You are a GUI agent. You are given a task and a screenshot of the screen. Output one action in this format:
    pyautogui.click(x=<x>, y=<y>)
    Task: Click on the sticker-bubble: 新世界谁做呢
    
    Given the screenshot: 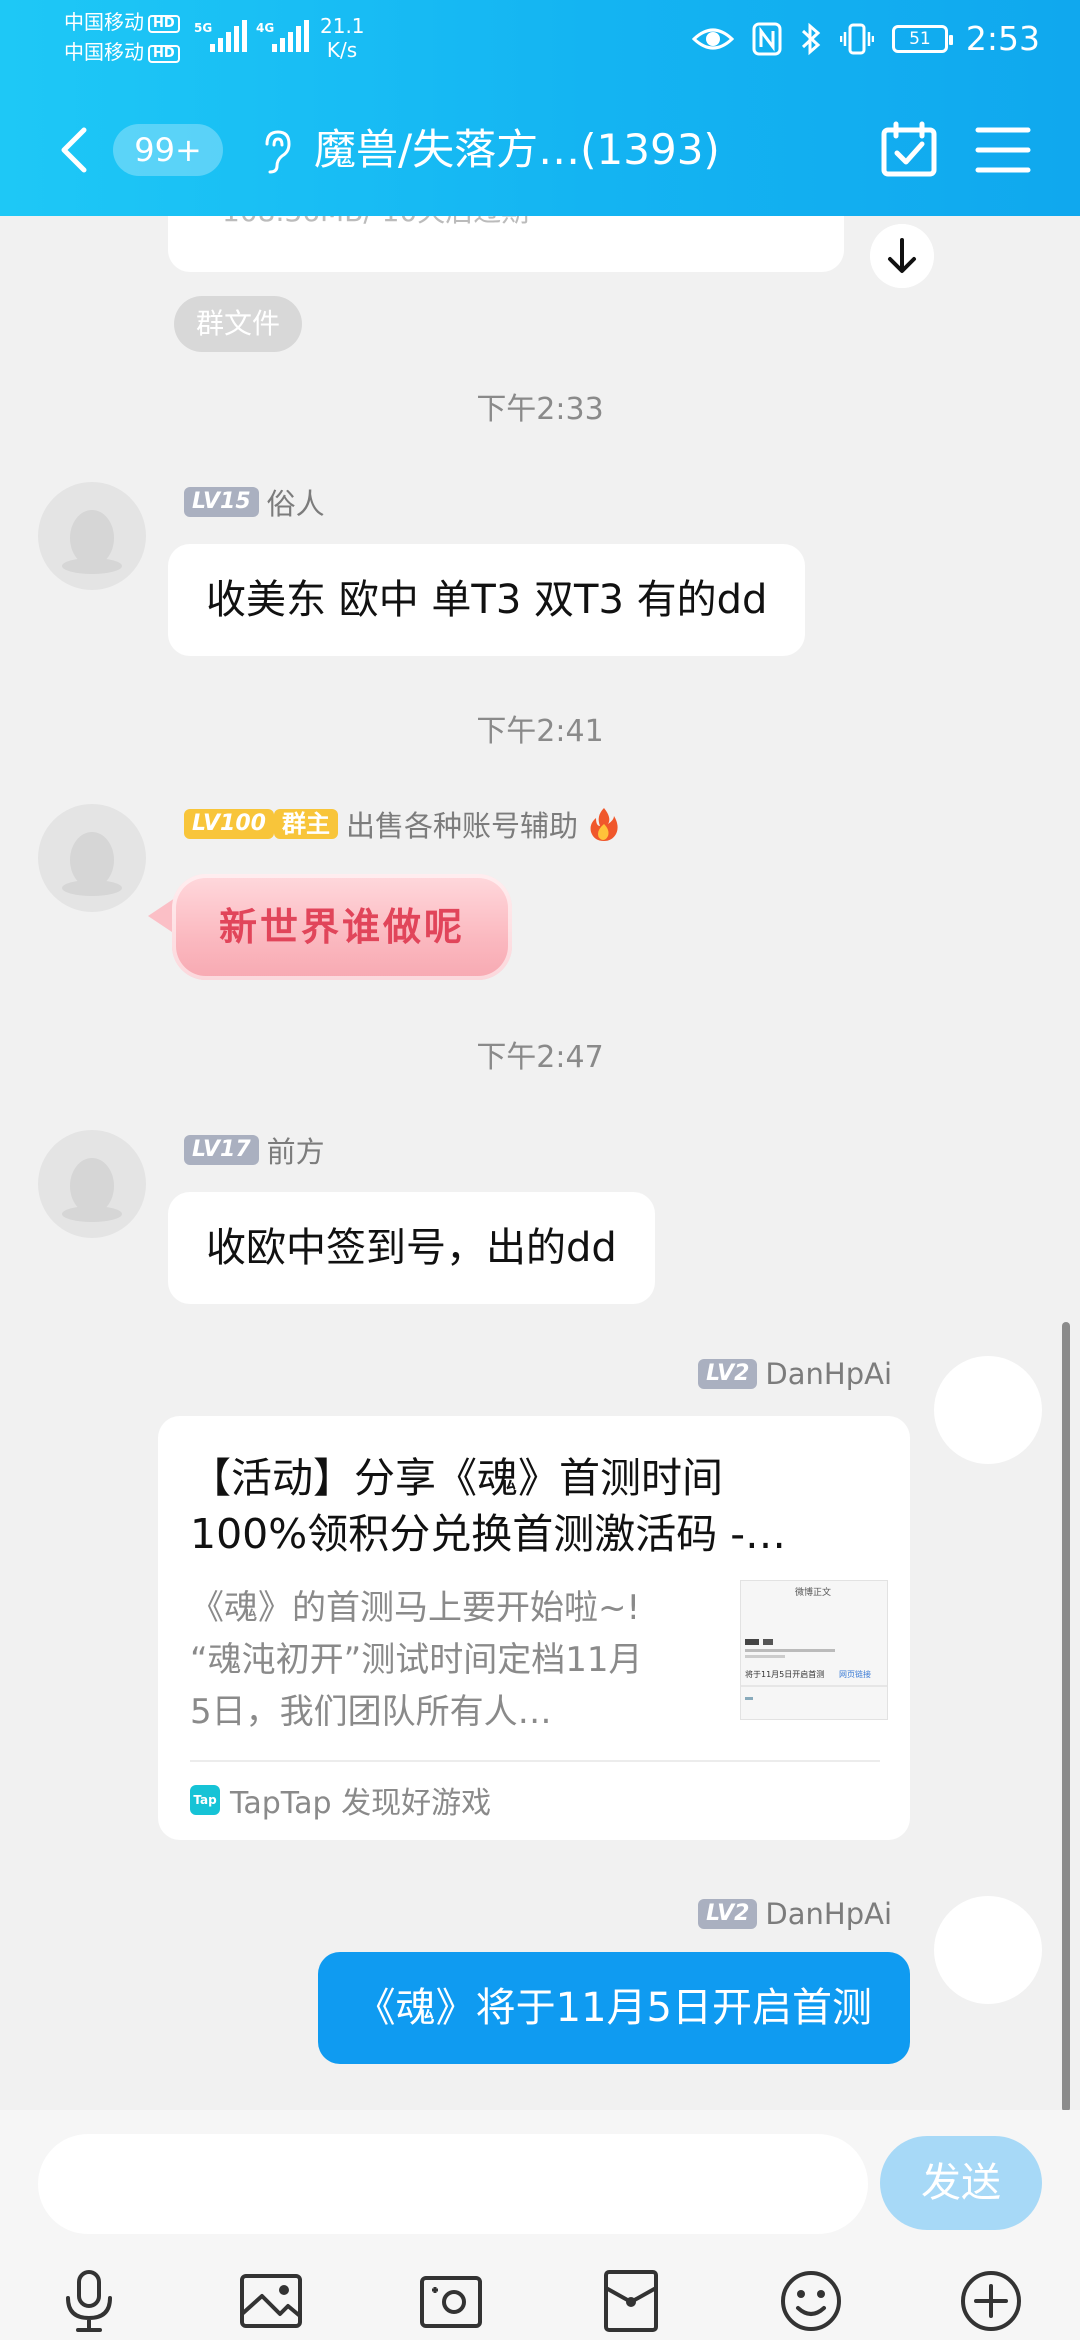 What is the action you would take?
    pyautogui.click(x=342, y=927)
    